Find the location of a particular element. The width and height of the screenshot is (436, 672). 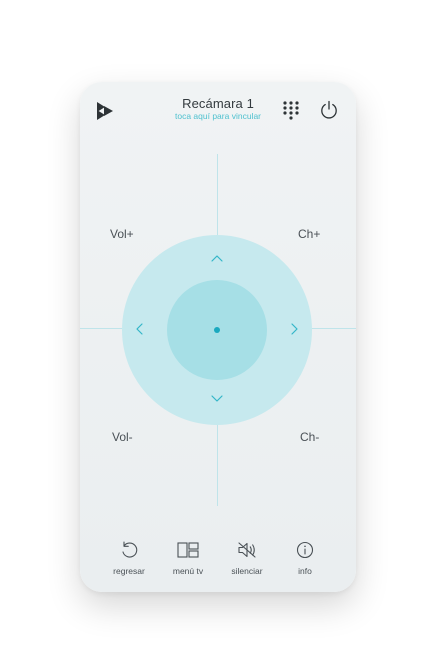

keypad-grid-icon is located at coordinates (291, 110).